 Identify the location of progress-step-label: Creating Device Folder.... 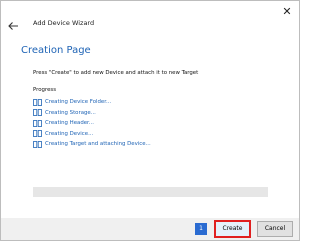
(78, 102).